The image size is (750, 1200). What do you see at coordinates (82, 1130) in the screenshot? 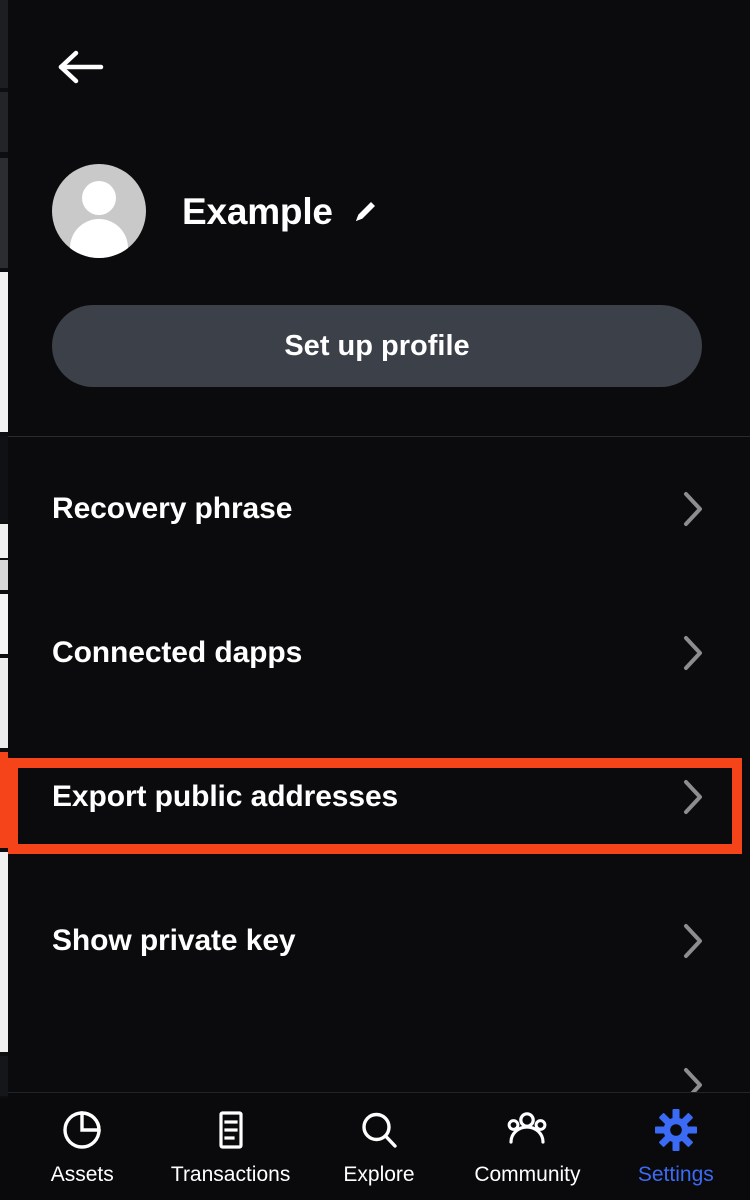
I see `pie-chart-icon` at bounding box center [82, 1130].